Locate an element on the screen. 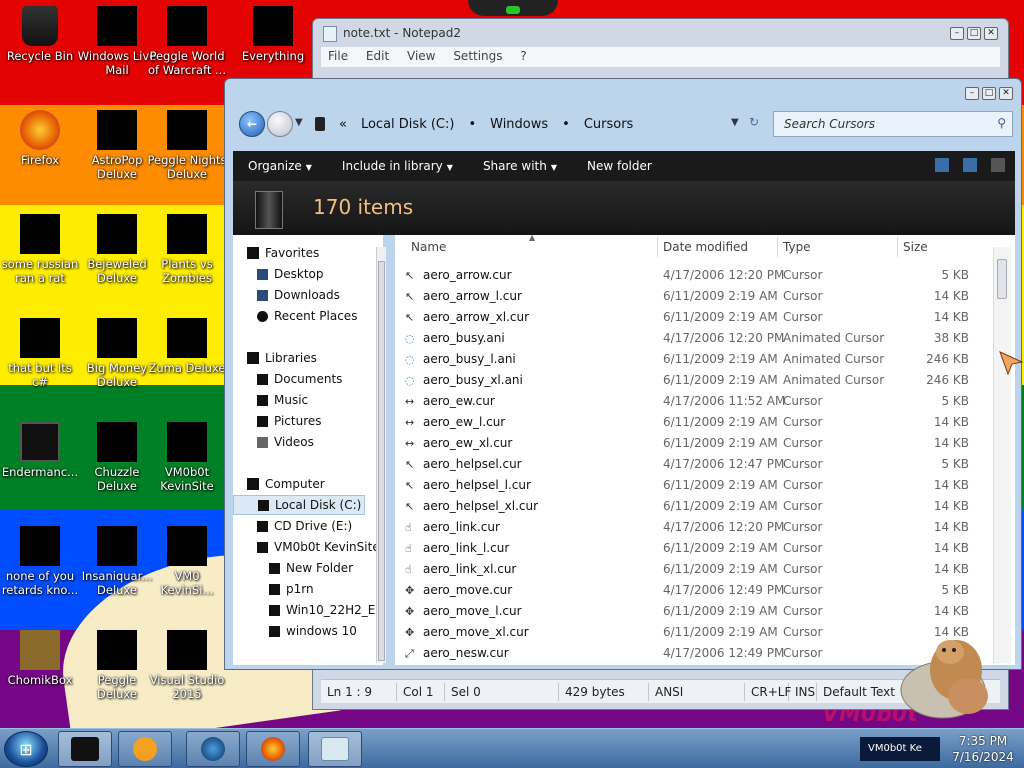  nav-documents: Documents is located at coordinates (299, 379).